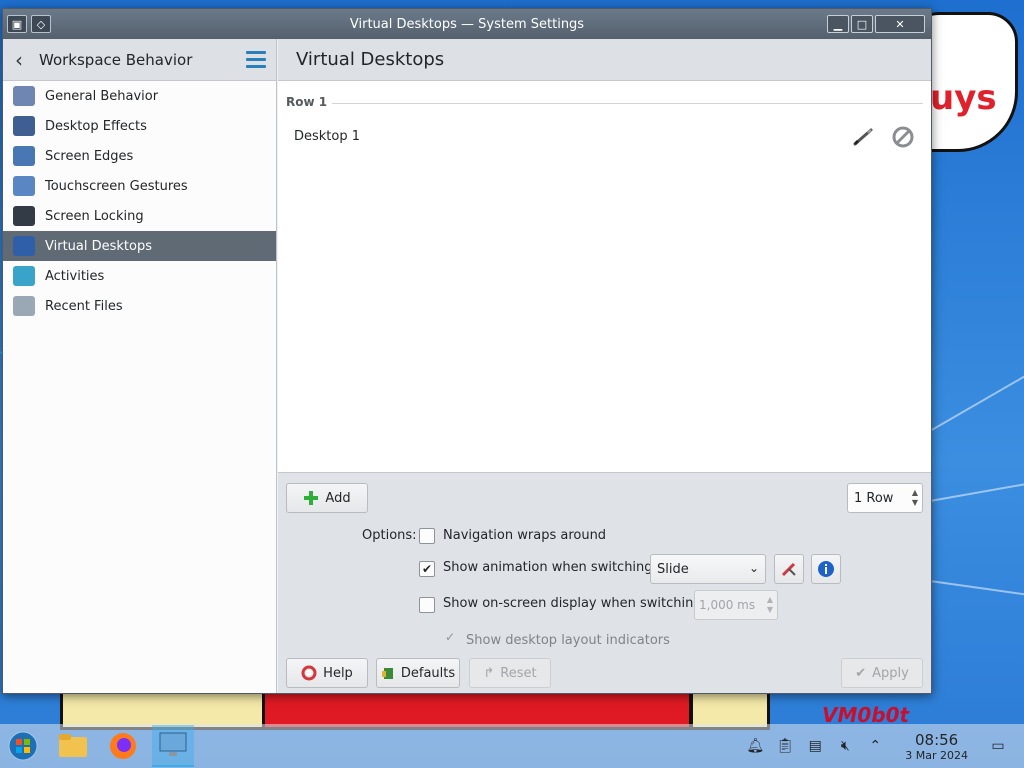  What do you see at coordinates (568, 640) in the screenshot?
I see `layout-indicators-label: Show desktop layout indicators` at bounding box center [568, 640].